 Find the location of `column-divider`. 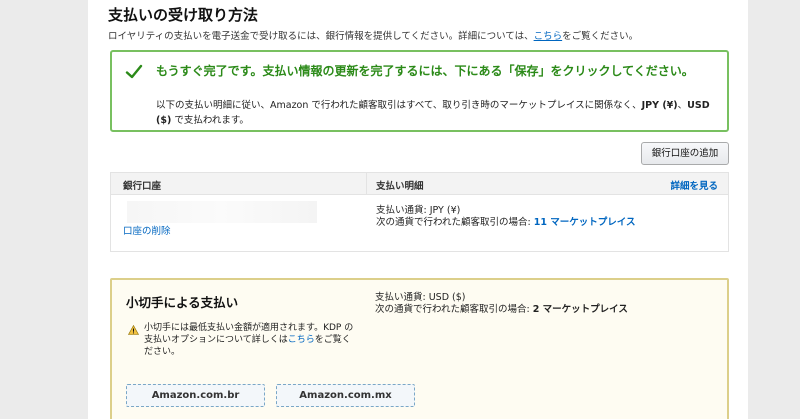

column-divider is located at coordinates (366, 184).